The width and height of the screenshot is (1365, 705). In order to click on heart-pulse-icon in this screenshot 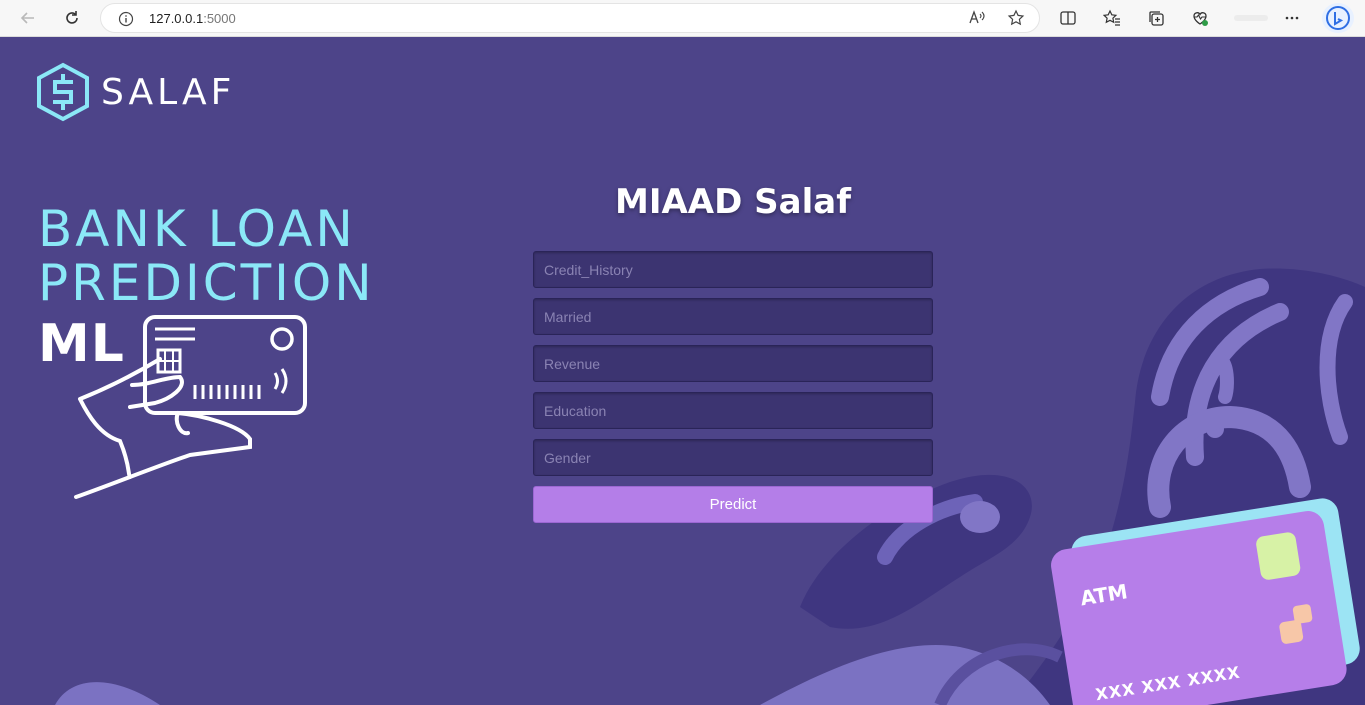, I will do `click(1200, 19)`.